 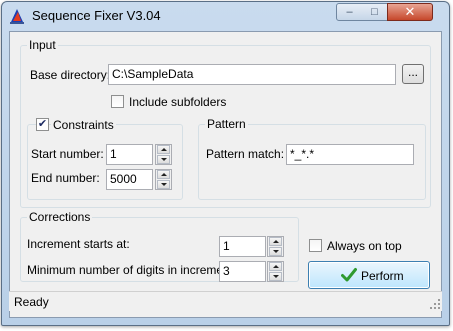 What do you see at coordinates (410, 12) in the screenshot?
I see `close-button: ✕` at bounding box center [410, 12].